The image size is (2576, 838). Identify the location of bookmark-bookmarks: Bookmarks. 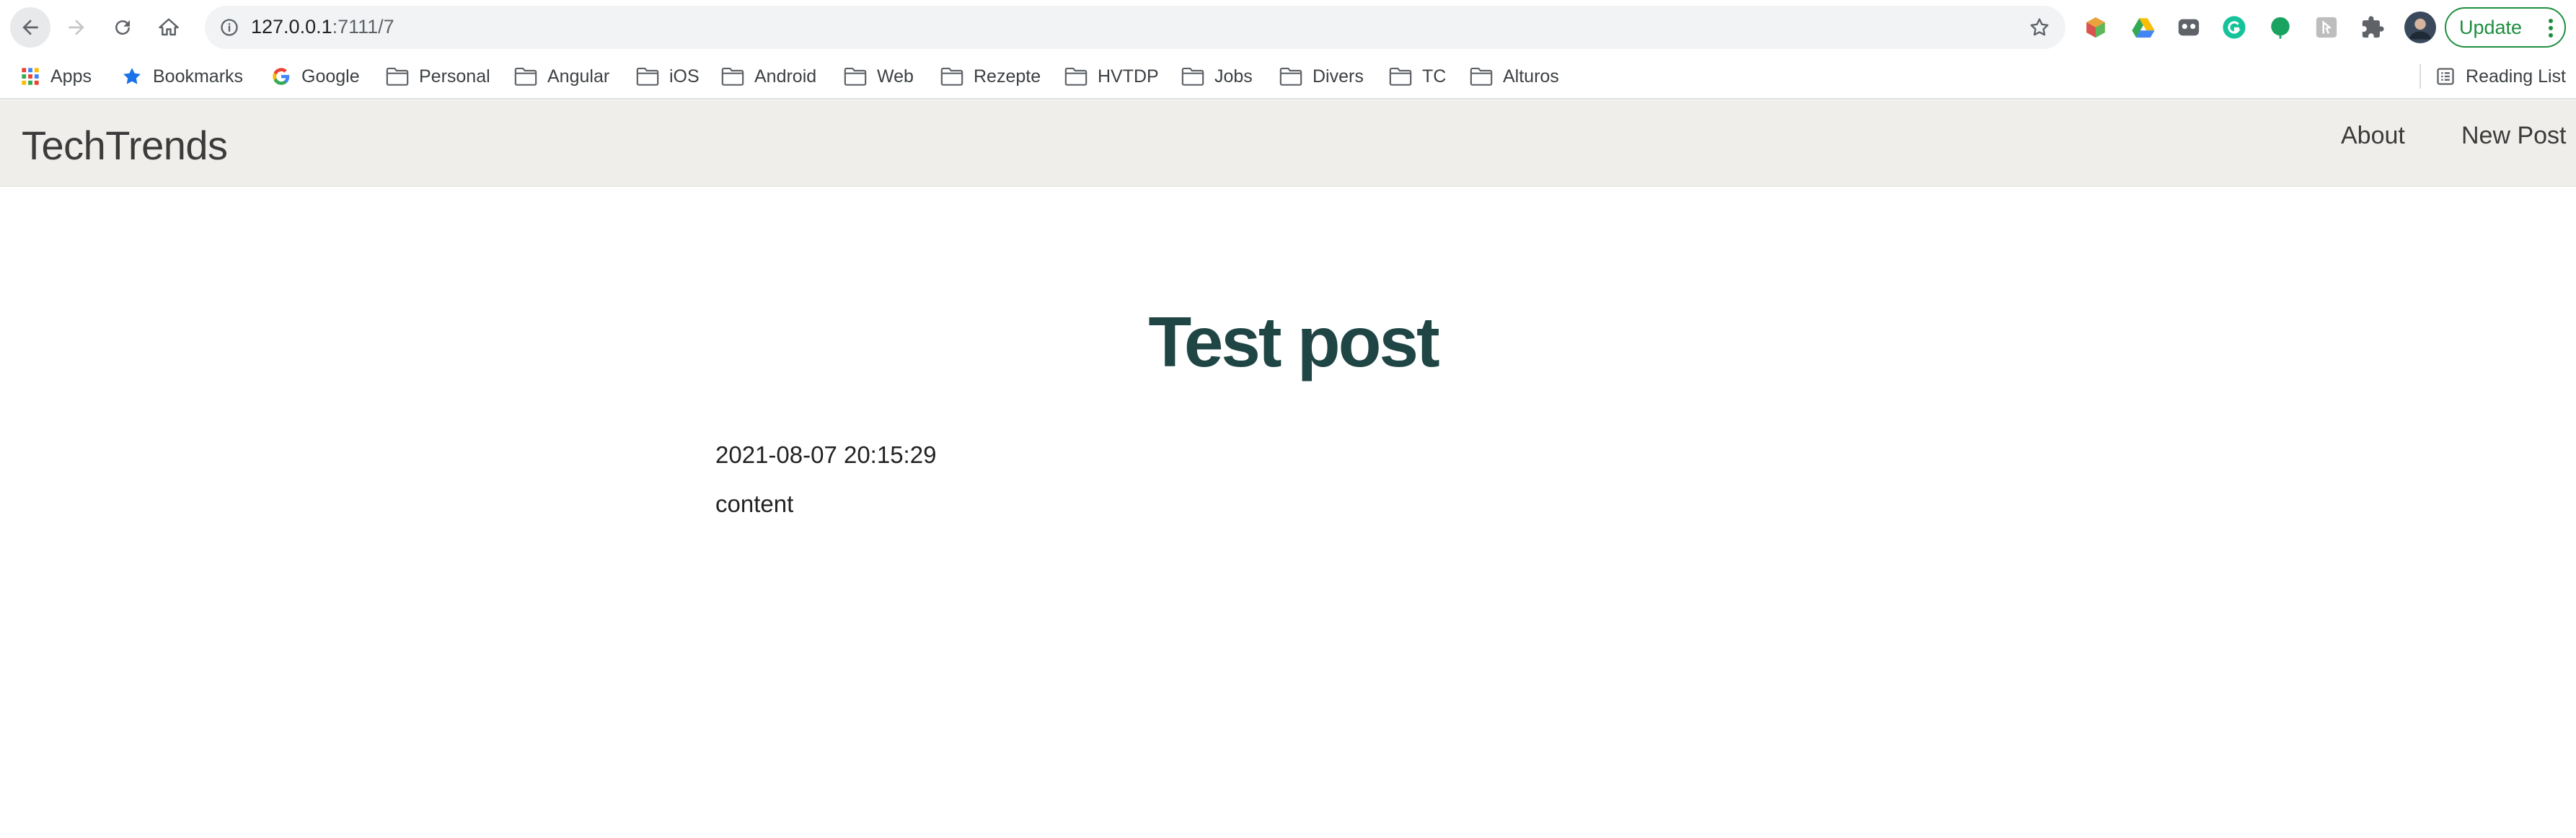
(182, 76).